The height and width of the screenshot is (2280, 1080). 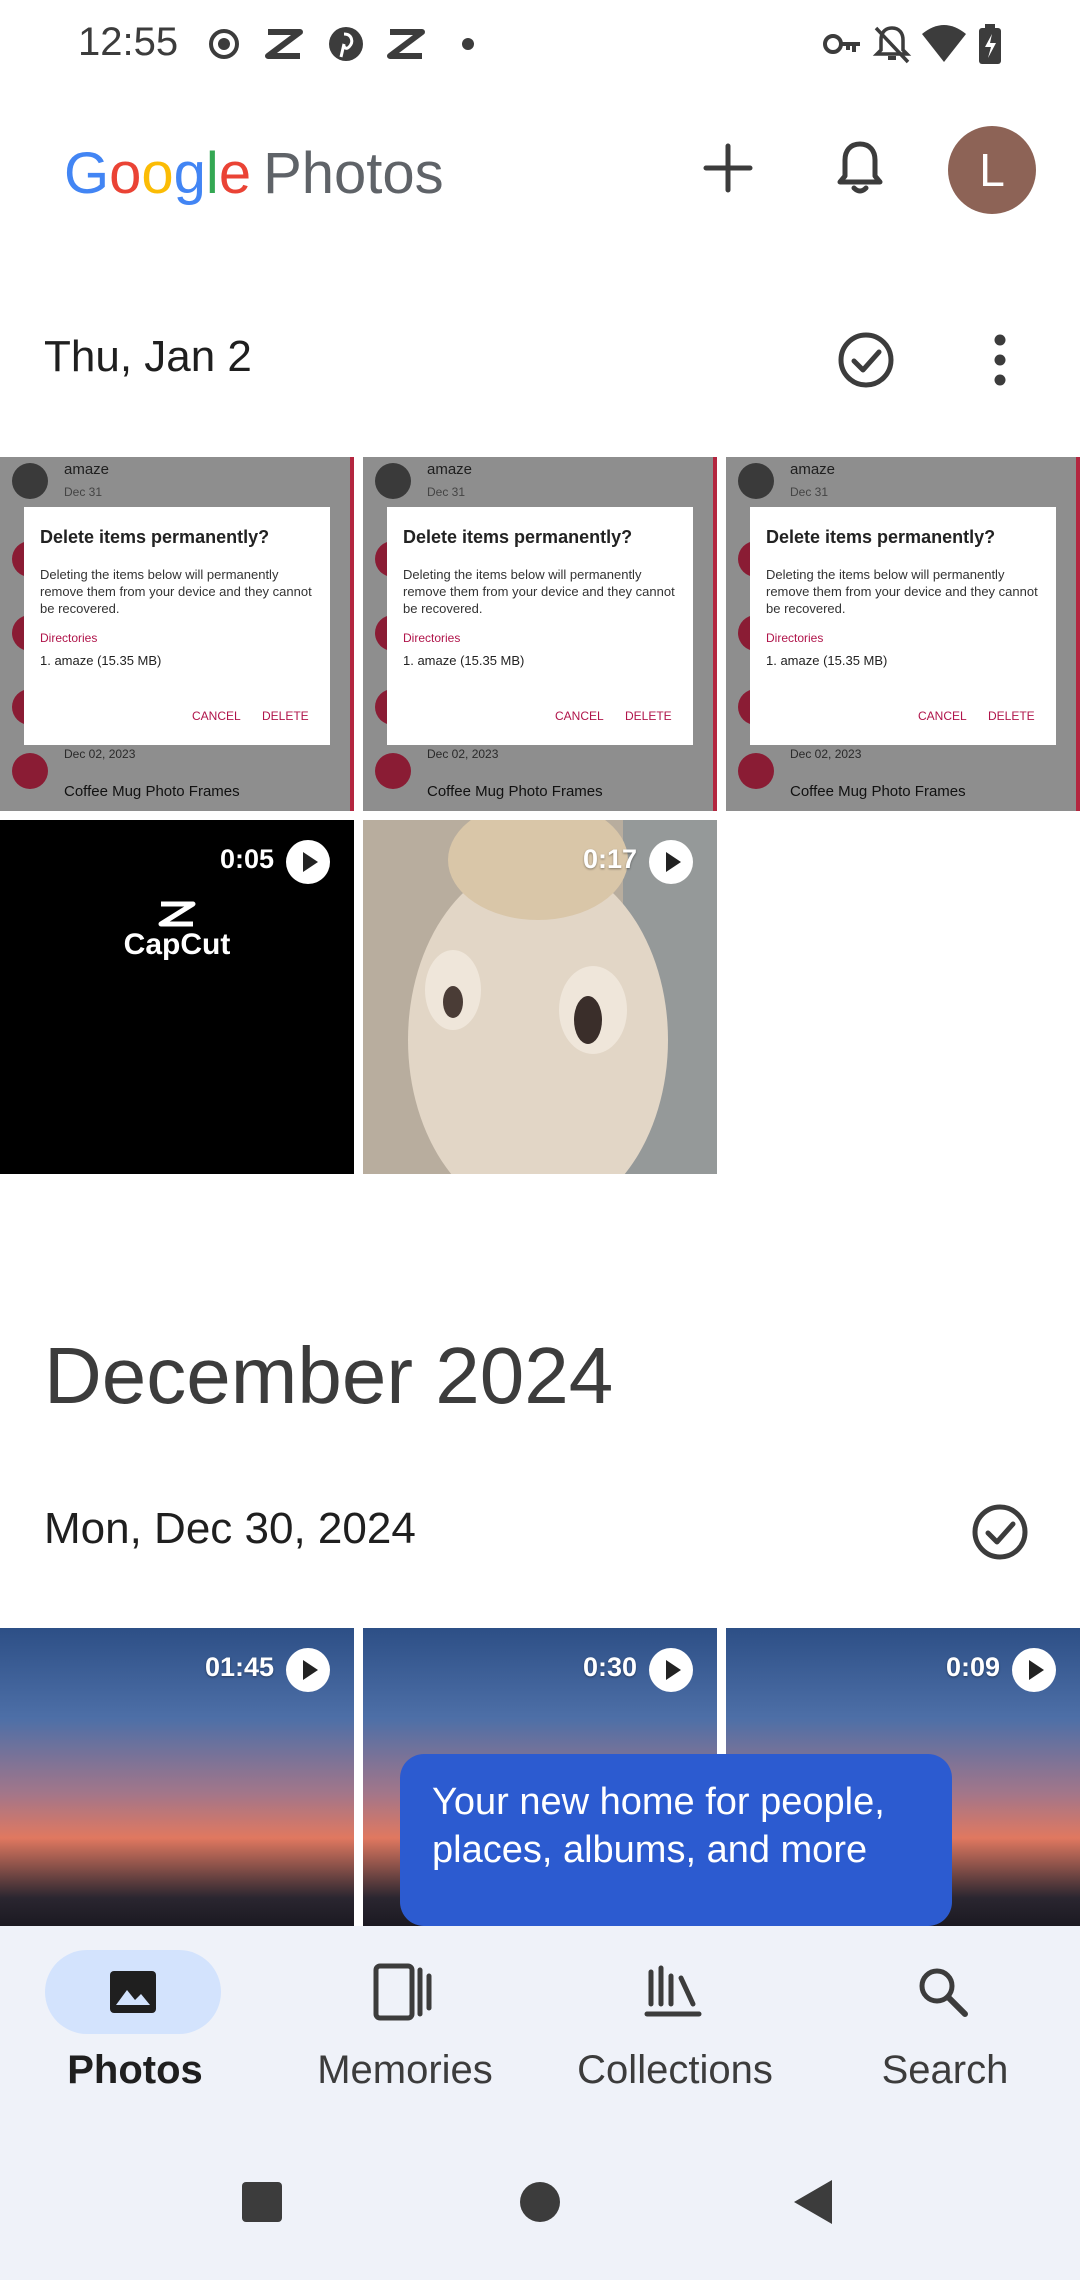 What do you see at coordinates (972, 1667) in the screenshot?
I see `video-duration: 0:09` at bounding box center [972, 1667].